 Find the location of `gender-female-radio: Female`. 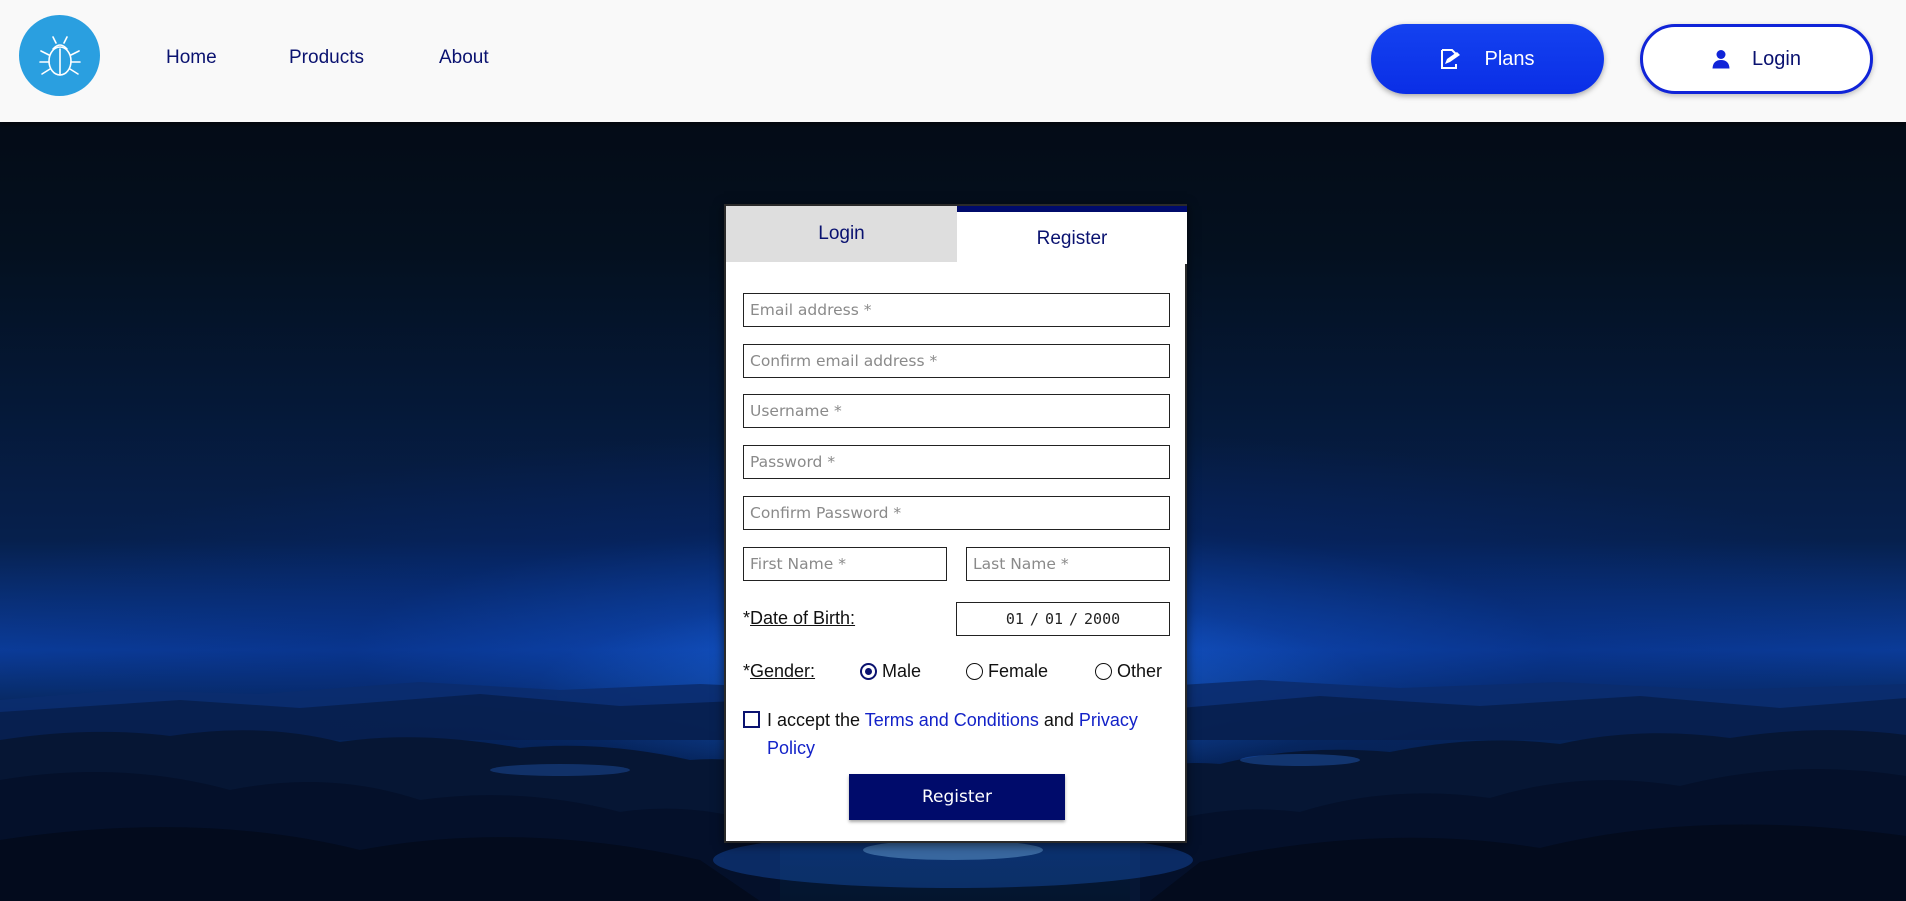

gender-female-radio: Female is located at coordinates (1007, 671).